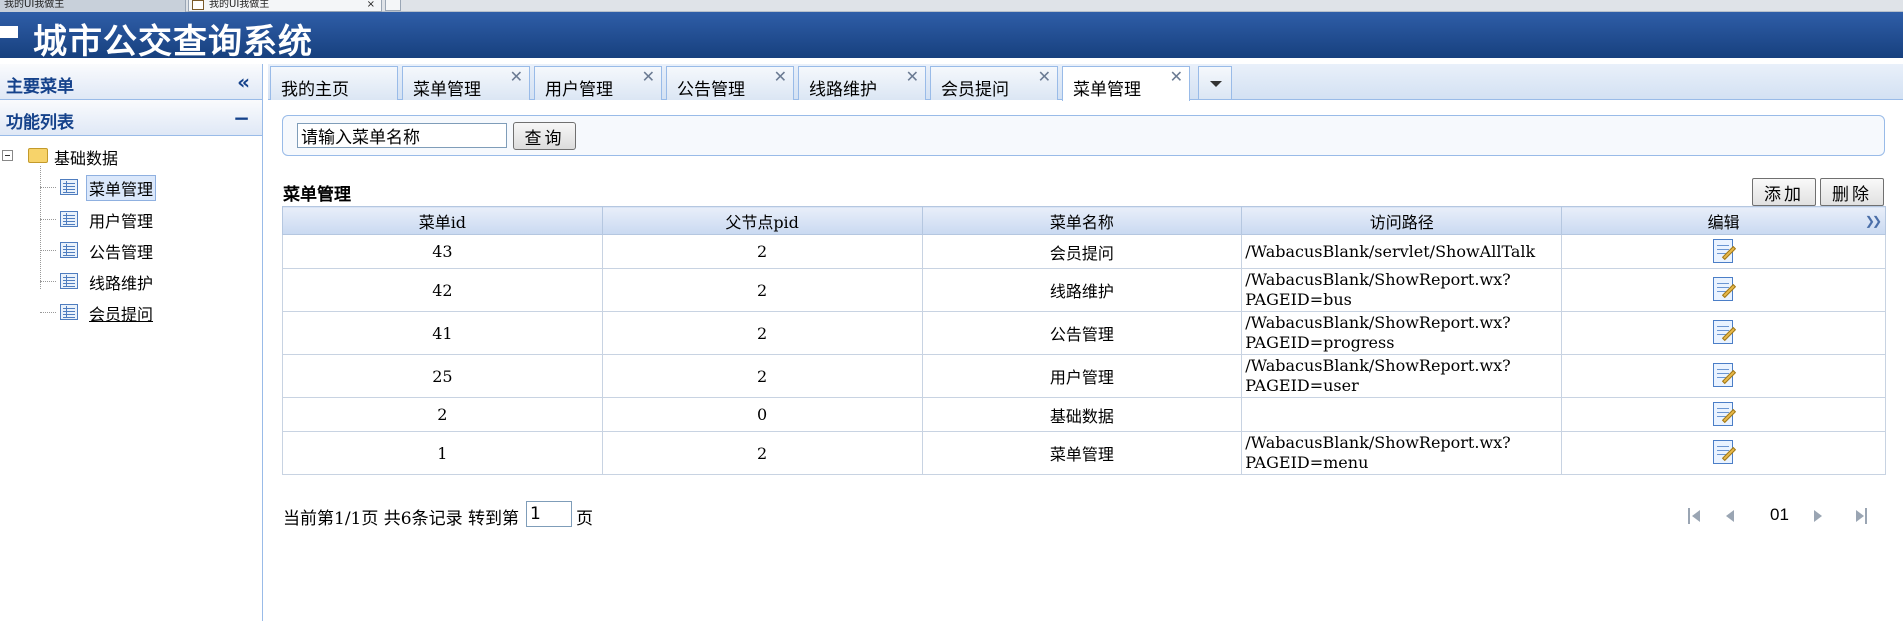 Image resolution: width=1903 pixels, height=621 pixels. Describe the element at coordinates (951, 37) in the screenshot. I see `app-header: 城市公交查询系统` at that location.